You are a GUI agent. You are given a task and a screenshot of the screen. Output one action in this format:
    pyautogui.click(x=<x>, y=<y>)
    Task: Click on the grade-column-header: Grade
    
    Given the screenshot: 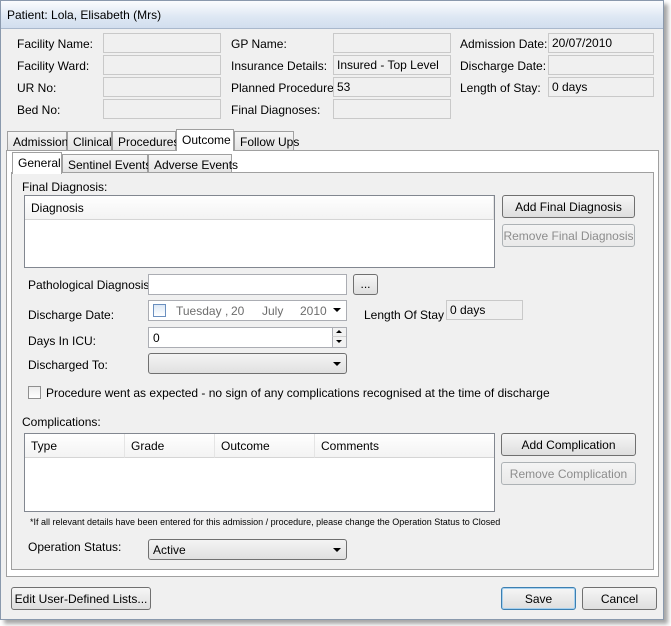 What is the action you would take?
    pyautogui.click(x=170, y=446)
    